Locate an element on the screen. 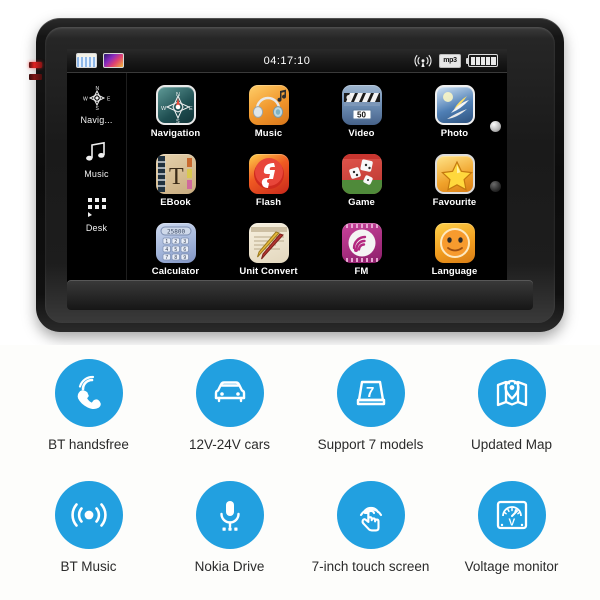 Image resolution: width=600 pixels, height=600 pixels. compass-icon: NS WE is located at coordinates (97, 98).